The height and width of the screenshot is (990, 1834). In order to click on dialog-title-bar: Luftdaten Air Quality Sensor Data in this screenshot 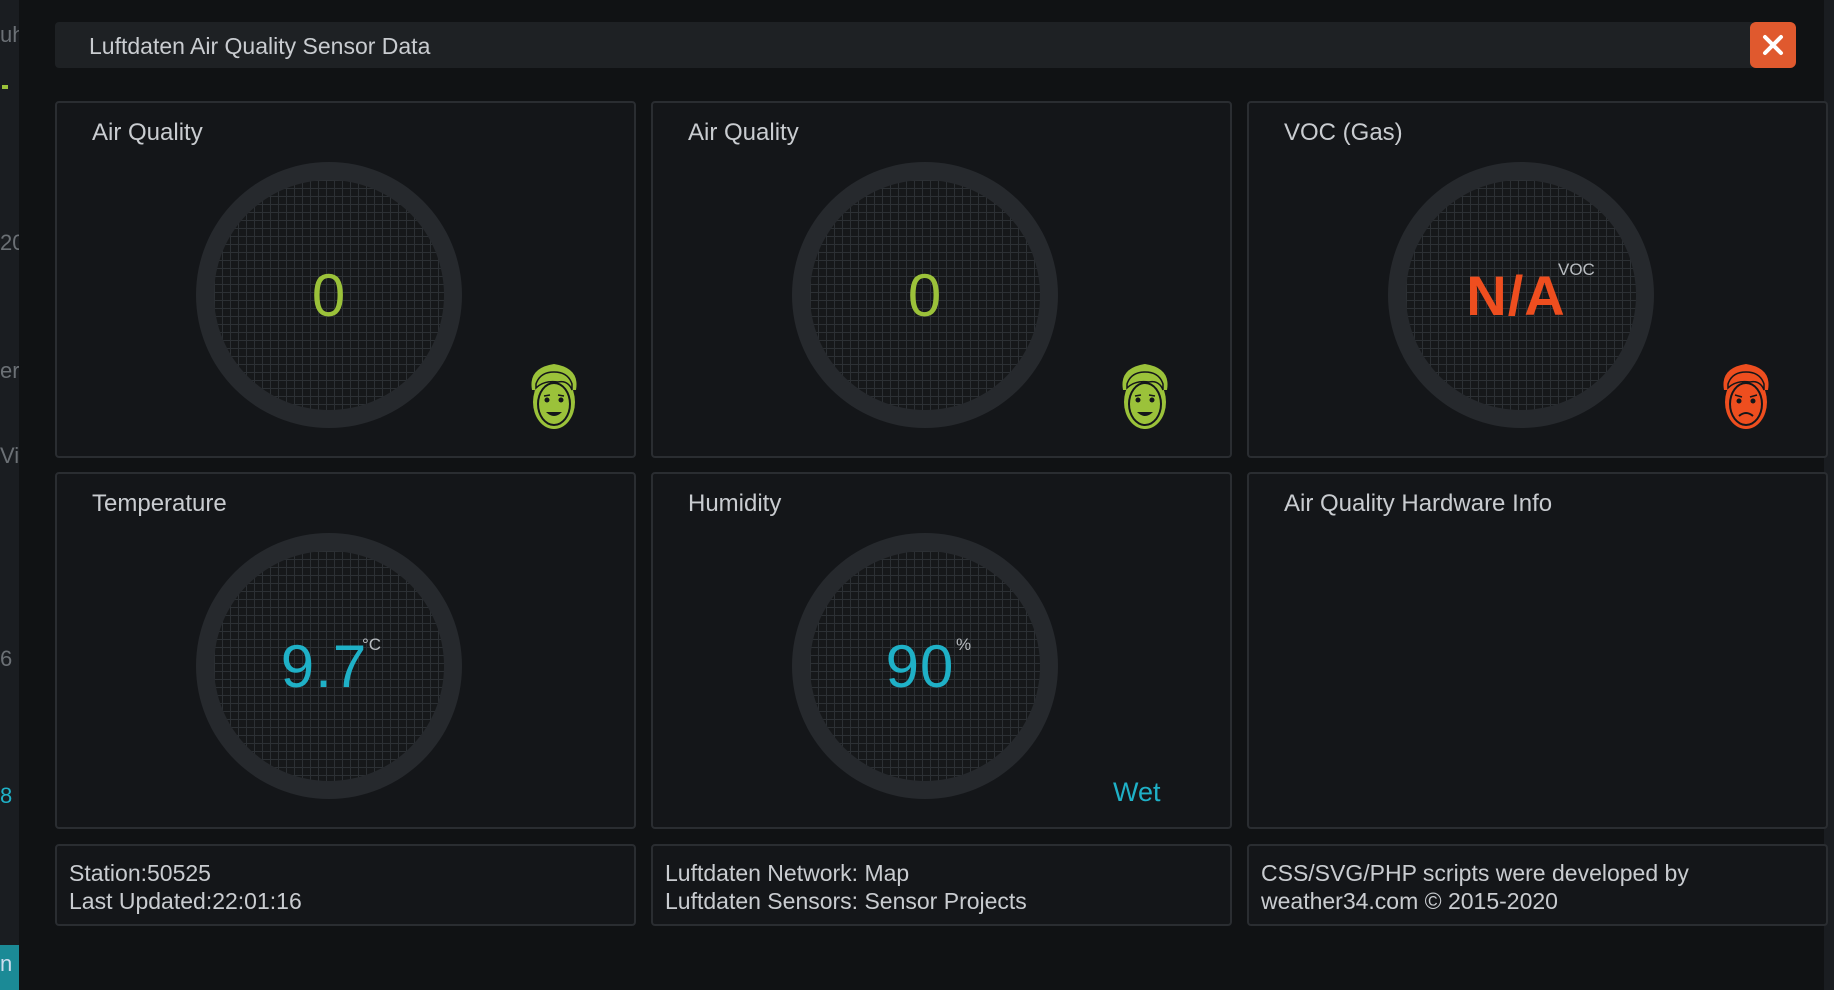, I will do `click(905, 45)`.